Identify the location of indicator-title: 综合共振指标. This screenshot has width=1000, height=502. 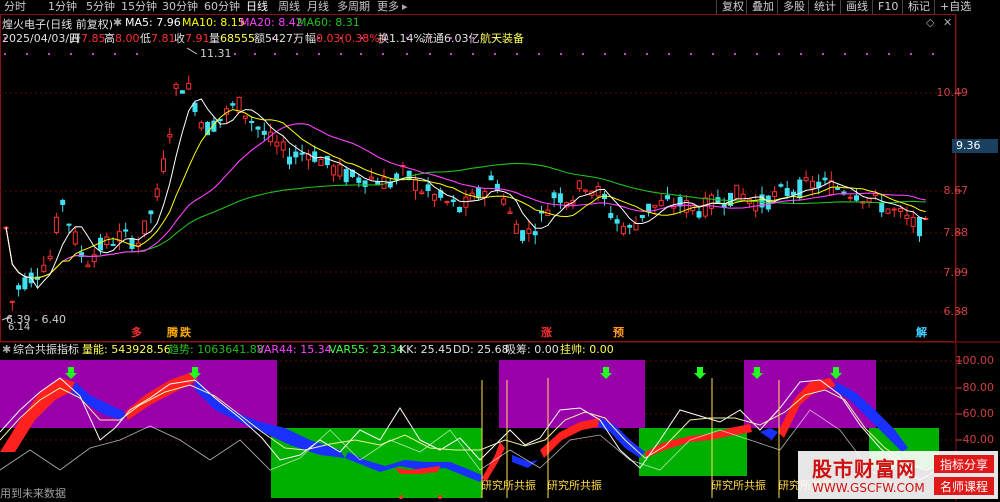
(46, 349).